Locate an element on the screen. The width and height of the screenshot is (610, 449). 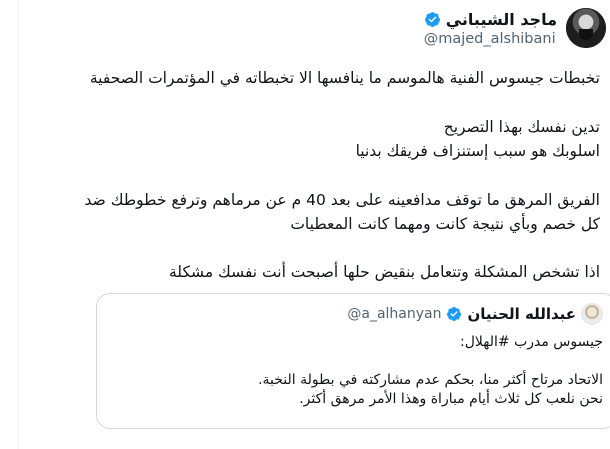
quoted-tweet-header: عبدالله الحنيان @a_alhanyan is located at coordinates (475, 314).